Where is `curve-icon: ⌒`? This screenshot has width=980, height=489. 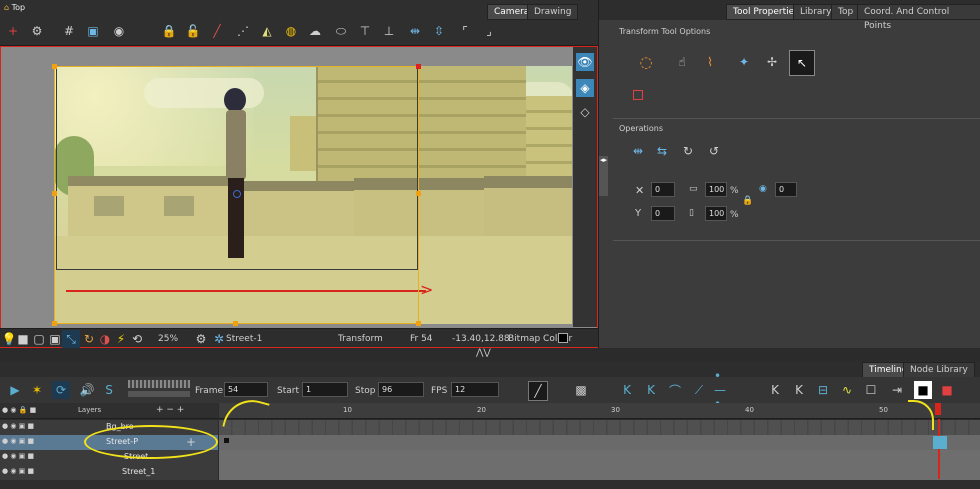 curve-icon: ⌒ is located at coordinates (675, 390).